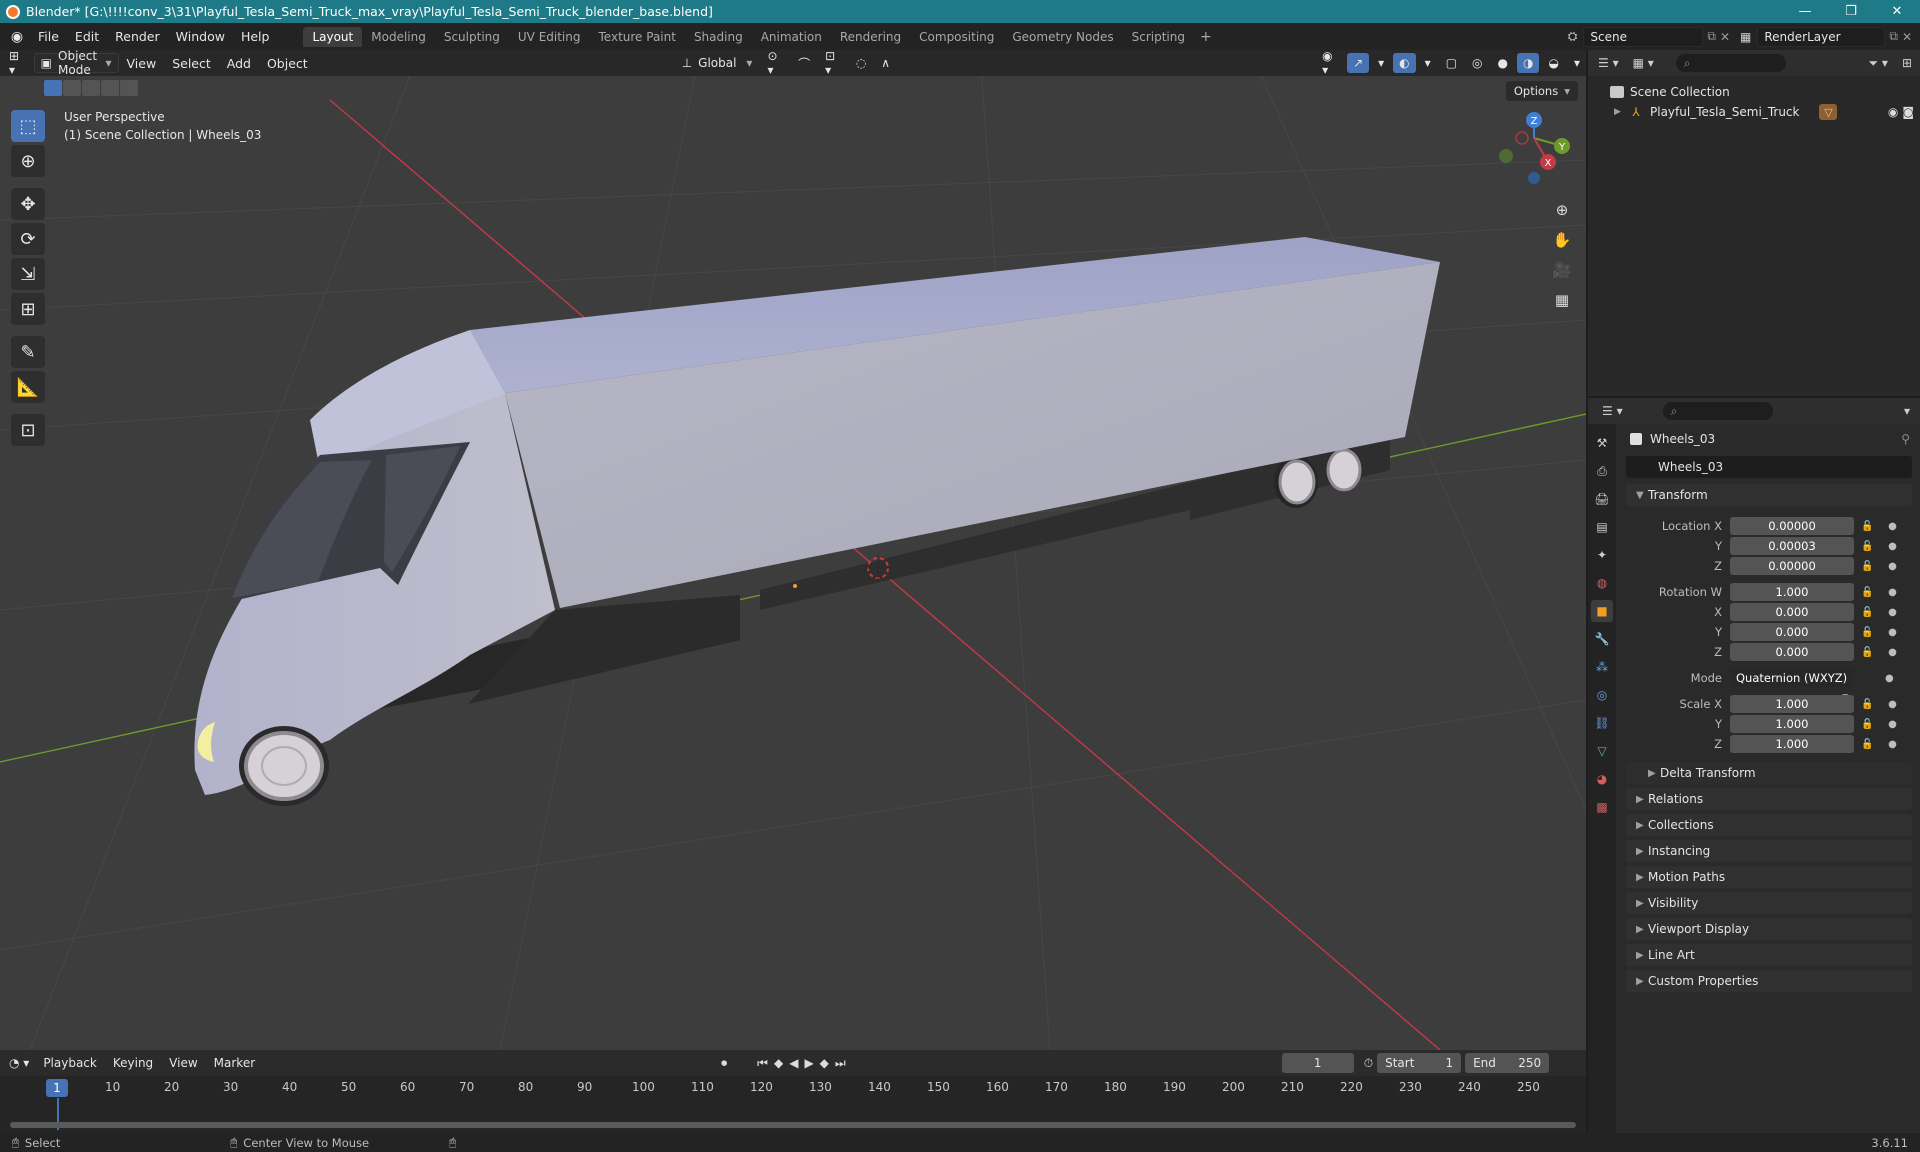 The width and height of the screenshot is (1920, 1152). Describe the element at coordinates (472, 37) in the screenshot. I see `tab-sculpting: Sculpting` at that location.